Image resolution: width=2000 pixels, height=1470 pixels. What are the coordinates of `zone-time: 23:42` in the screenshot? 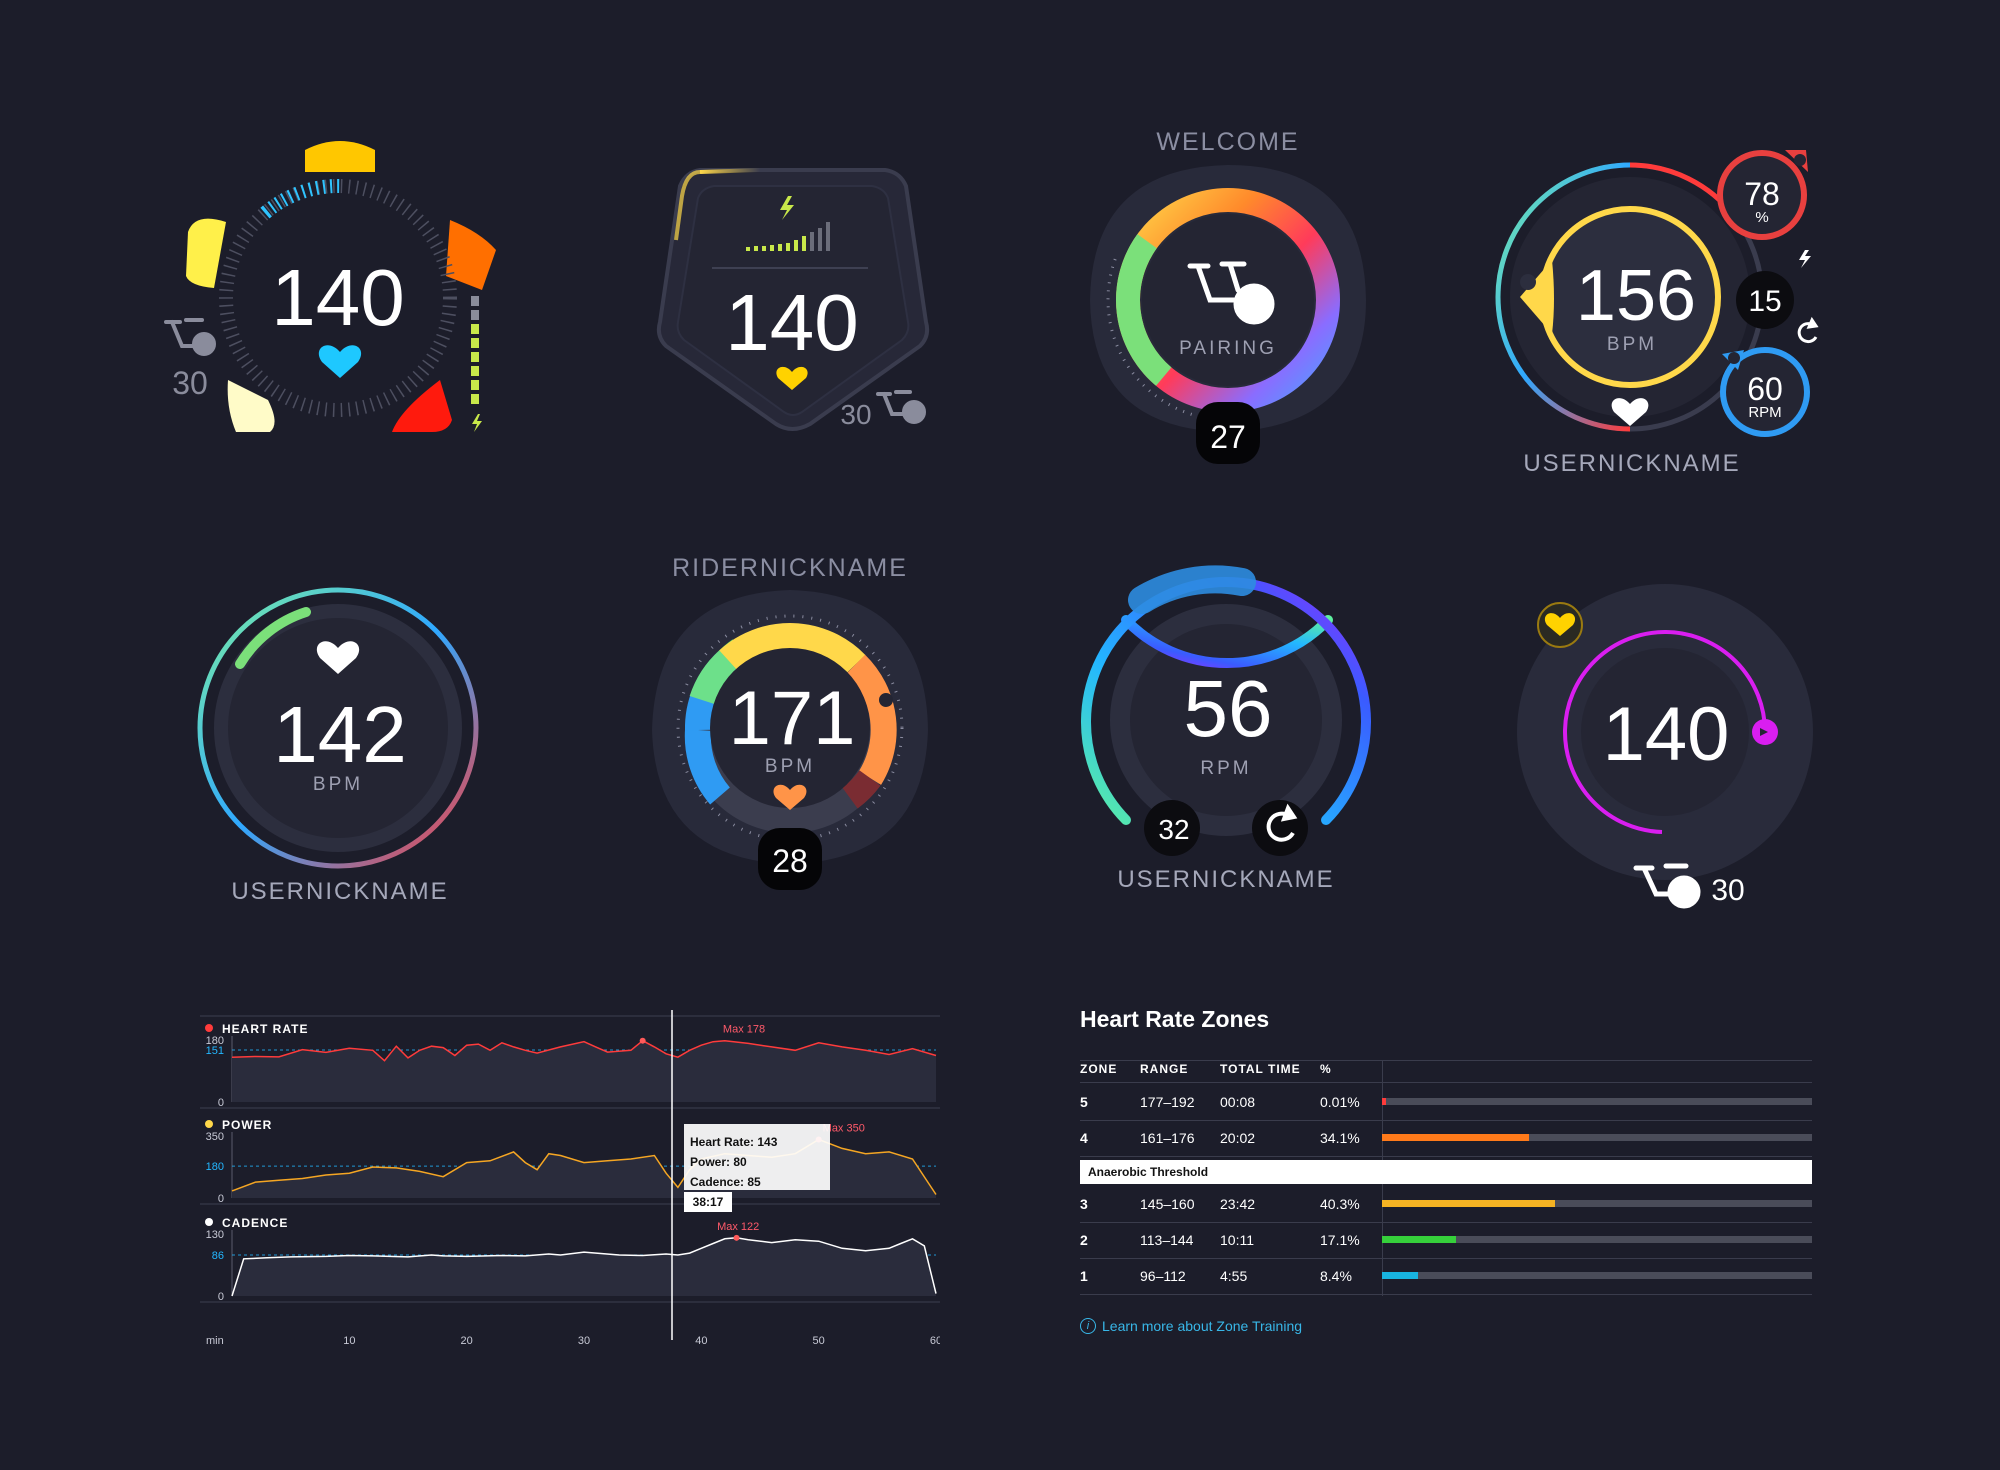 It's located at (1238, 1204).